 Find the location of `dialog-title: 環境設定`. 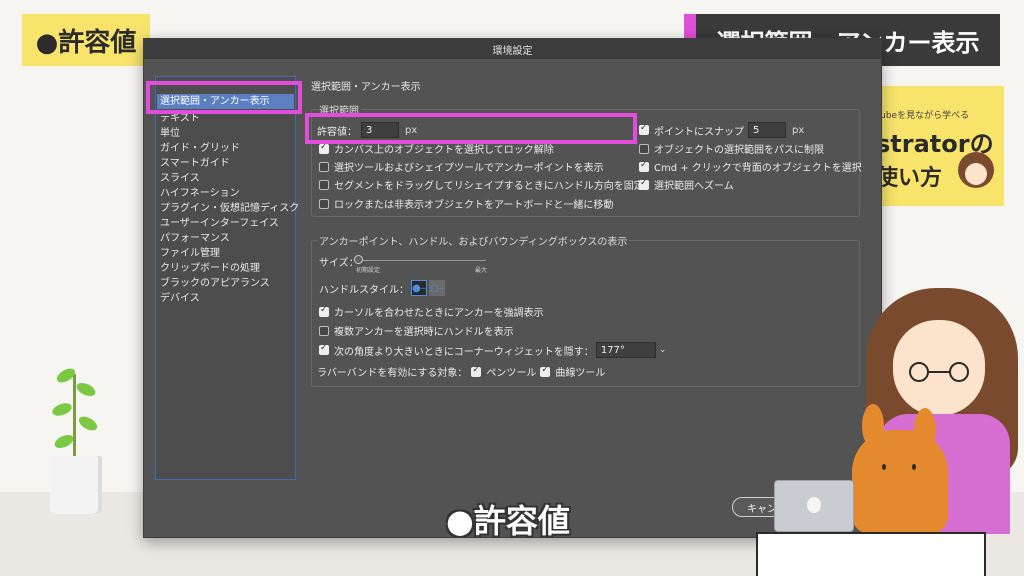

dialog-title: 環境設定 is located at coordinates (512, 49).